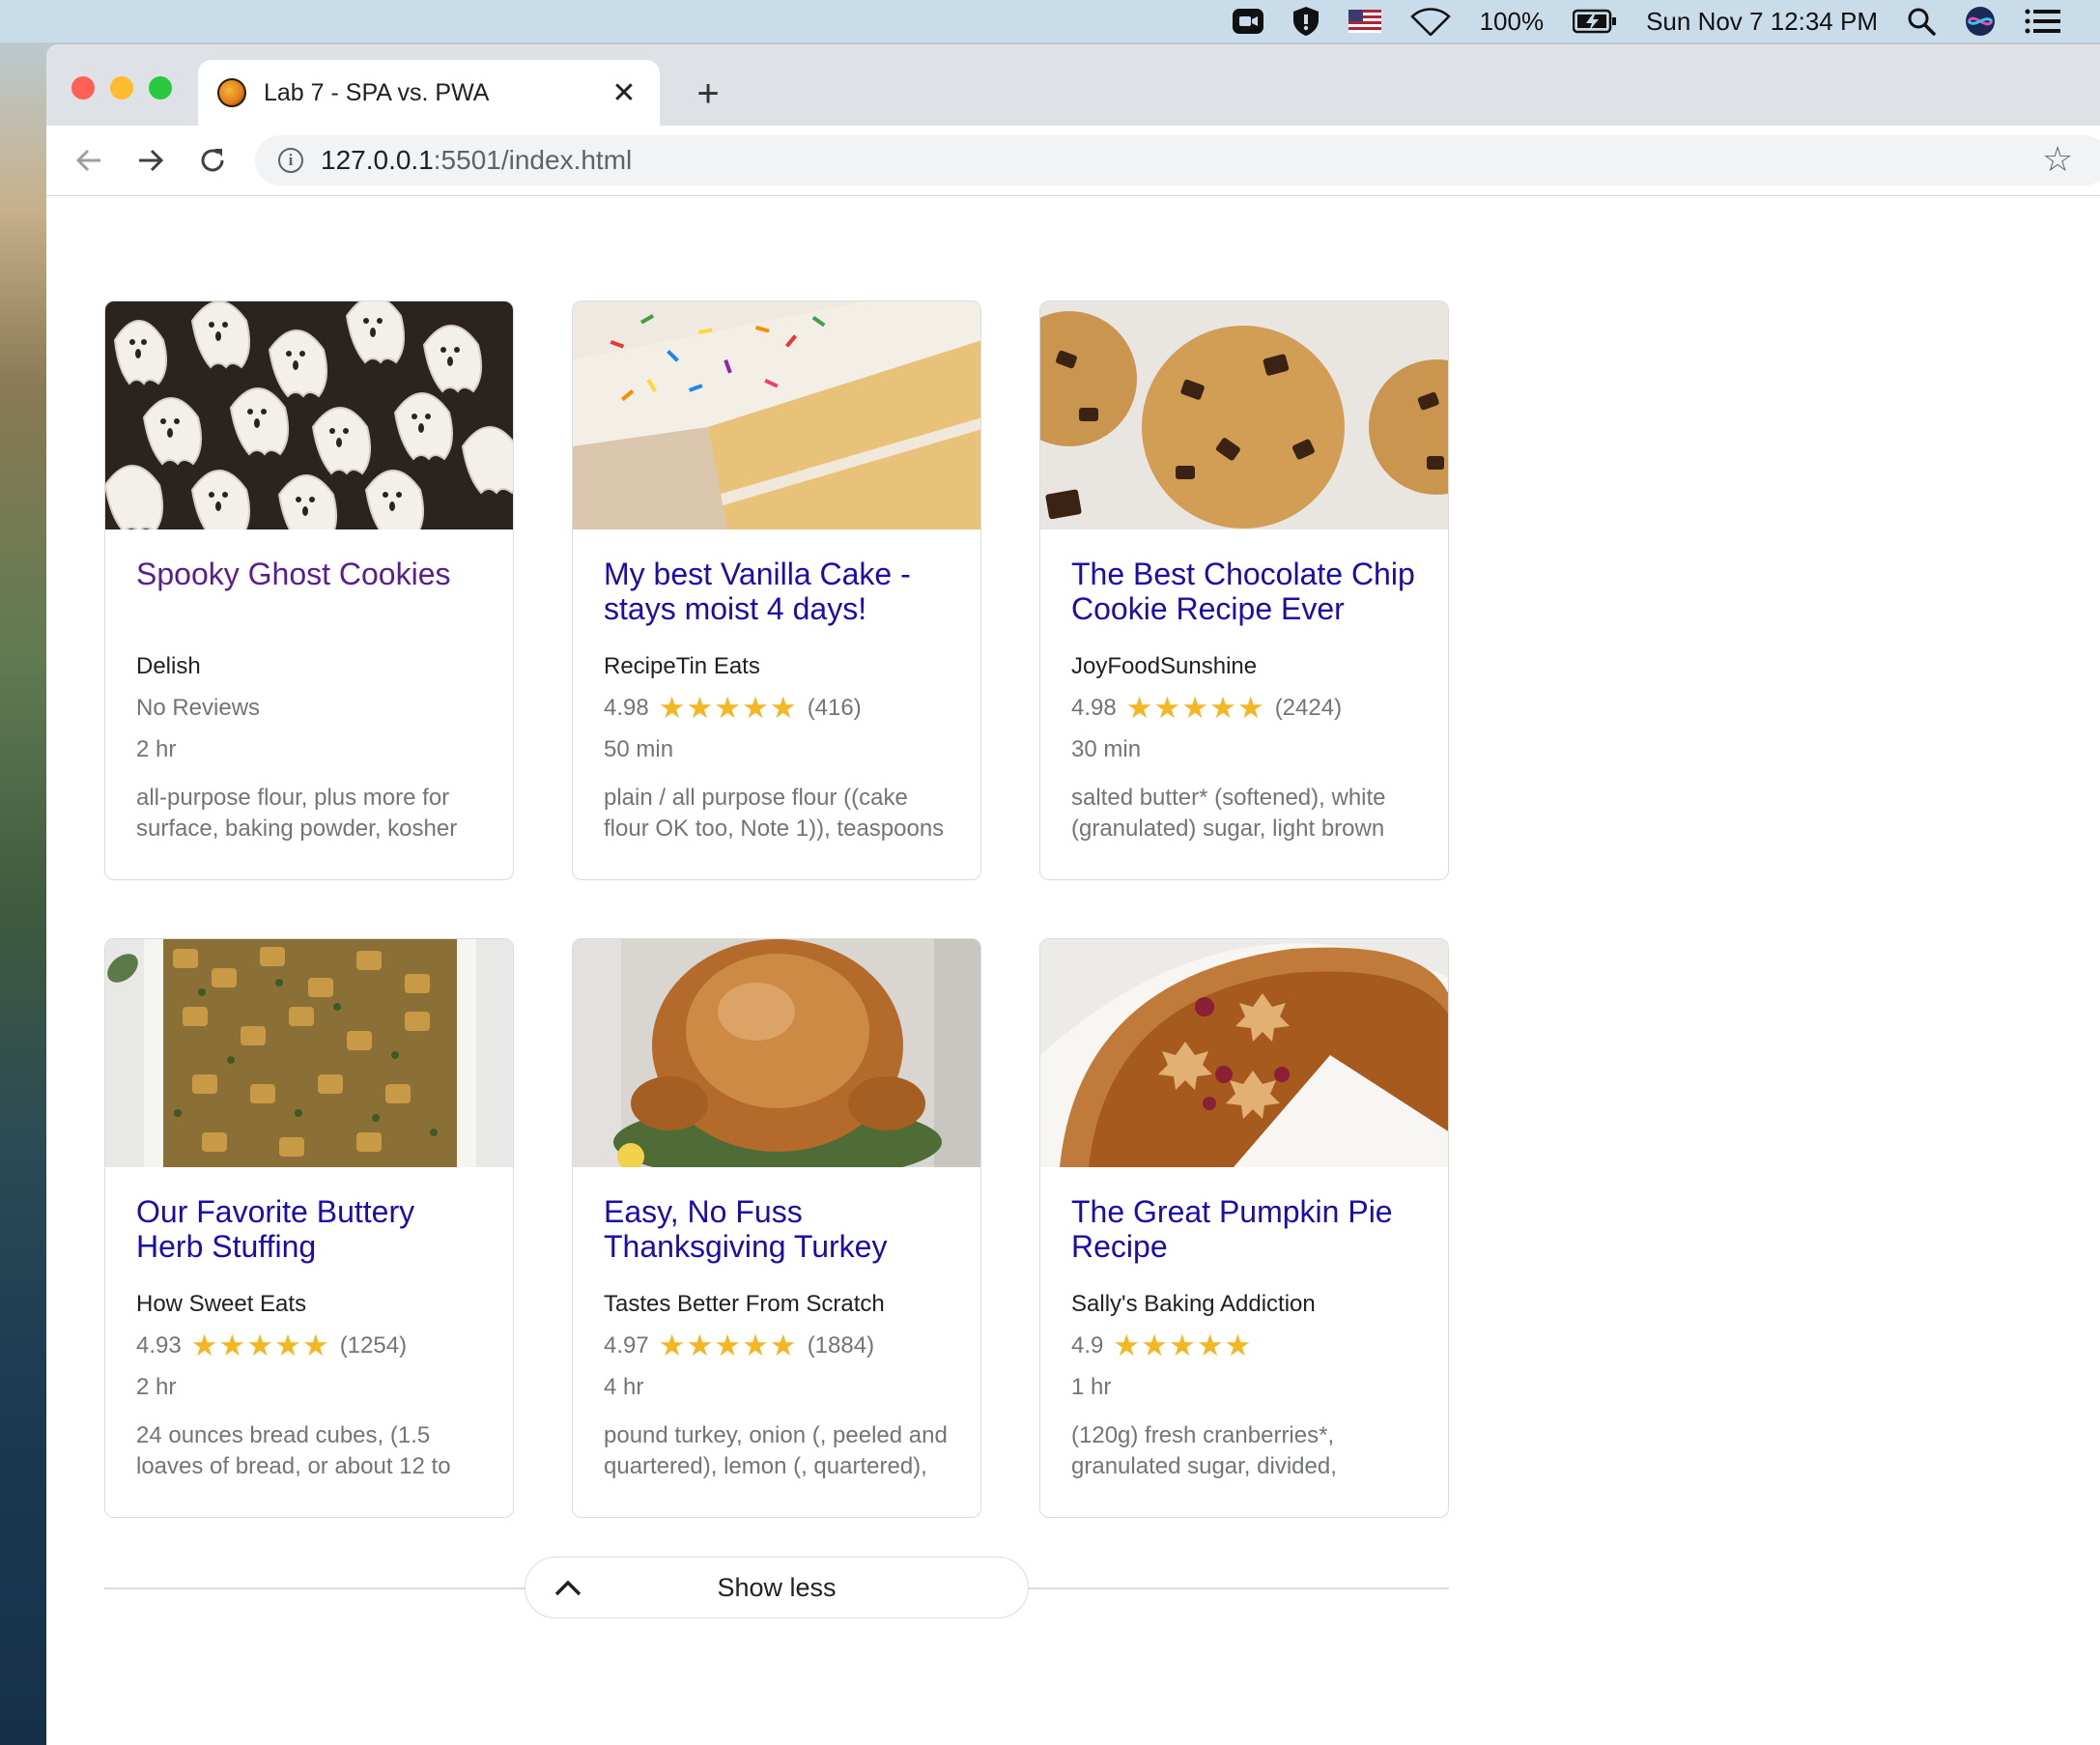  Describe the element at coordinates (309, 1234) in the screenshot. I see `recipe-title-link: Our Favorite Buttery Herb Stuffing` at that location.